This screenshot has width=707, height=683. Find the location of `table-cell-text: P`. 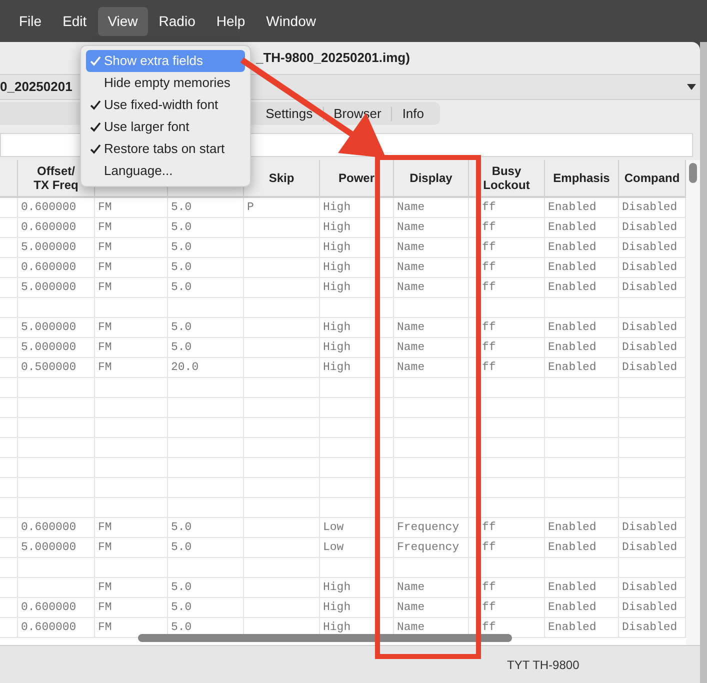

table-cell-text: P is located at coordinates (250, 208).